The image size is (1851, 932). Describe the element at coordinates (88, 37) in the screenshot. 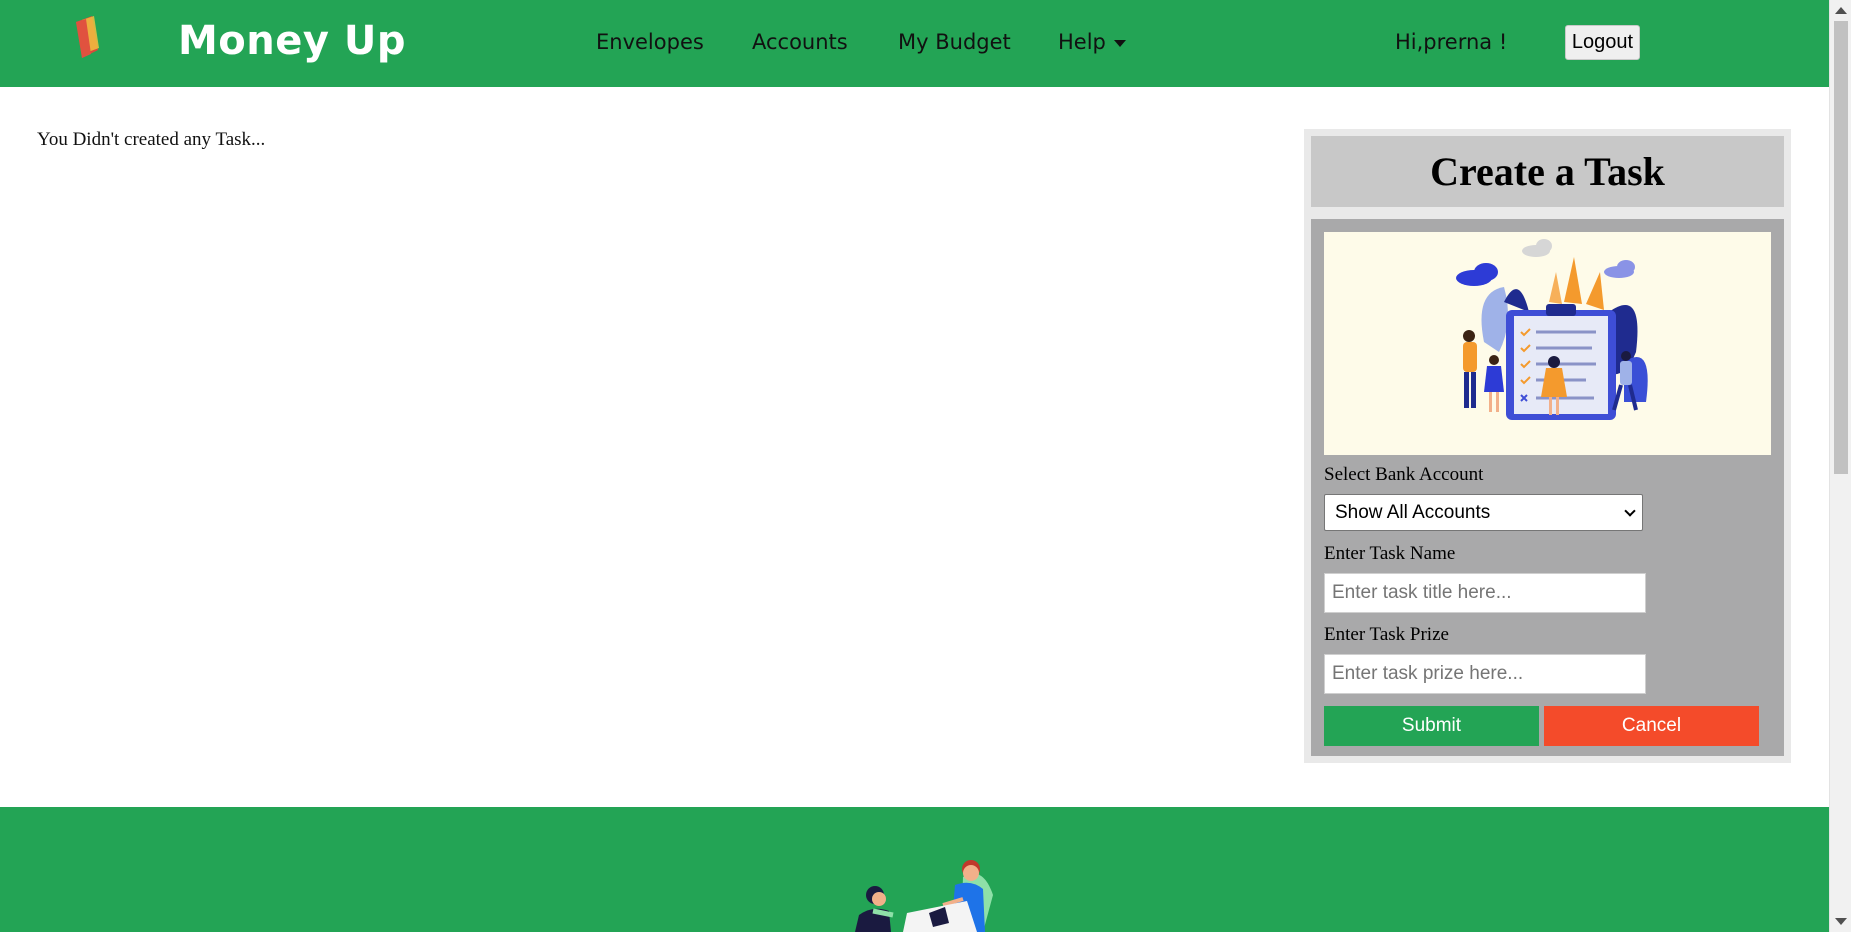

I see `wallet-logo-icon` at that location.